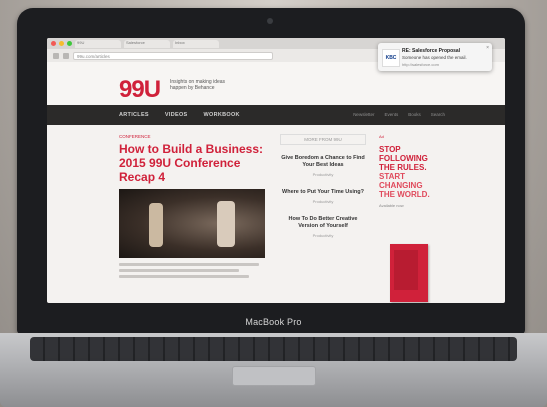  Describe the element at coordinates (196, 43) in the screenshot. I see `tab-inbox: Inbox` at that location.